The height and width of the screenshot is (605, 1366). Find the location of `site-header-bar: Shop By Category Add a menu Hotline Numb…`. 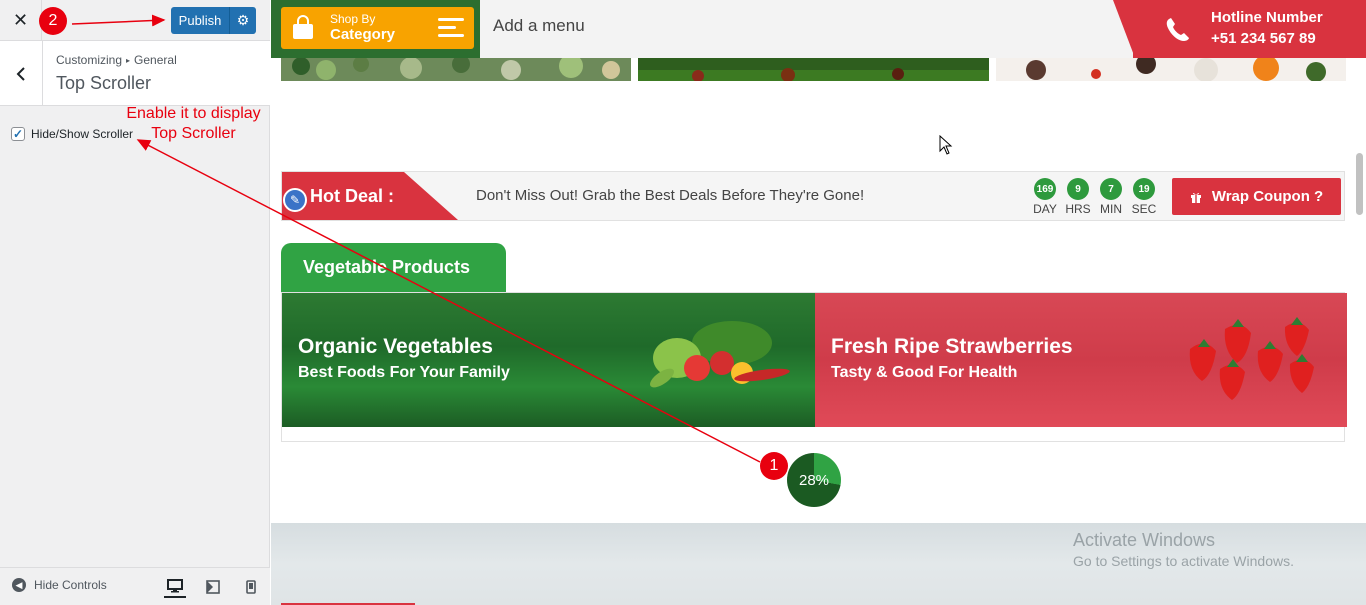

site-header-bar: Shop By Category Add a menu Hotline Numb… is located at coordinates (818, 29).